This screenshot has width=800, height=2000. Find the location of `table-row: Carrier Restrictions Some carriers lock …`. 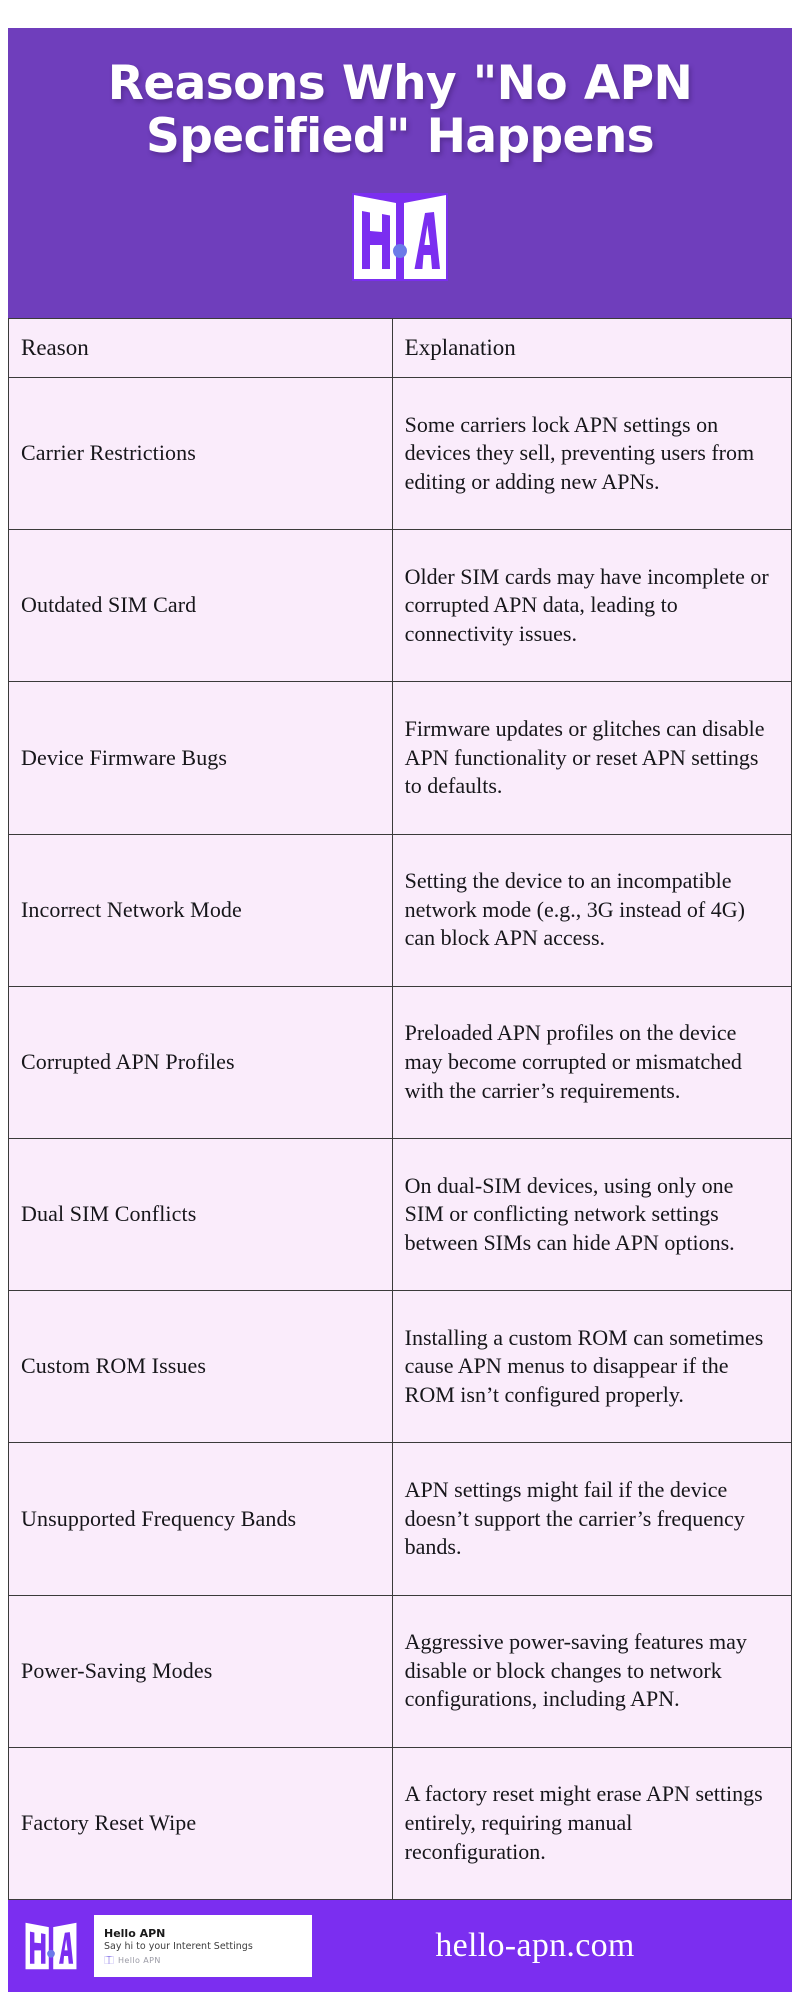

table-row: Carrier Restrictions Some carriers lock … is located at coordinates (400, 453).